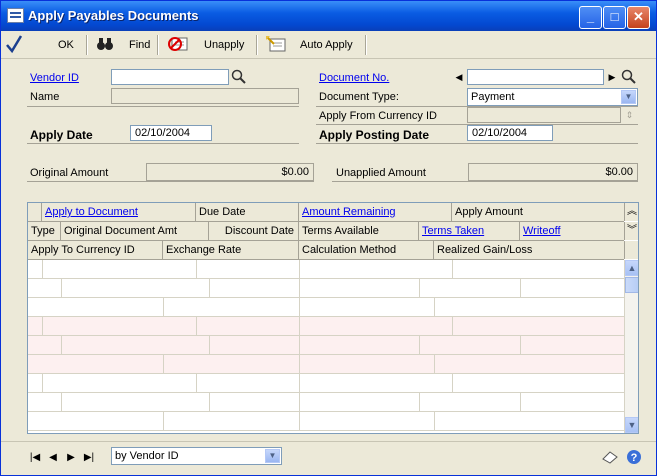  Describe the element at coordinates (544, 115) in the screenshot. I see `apply-from-currency-field` at that location.